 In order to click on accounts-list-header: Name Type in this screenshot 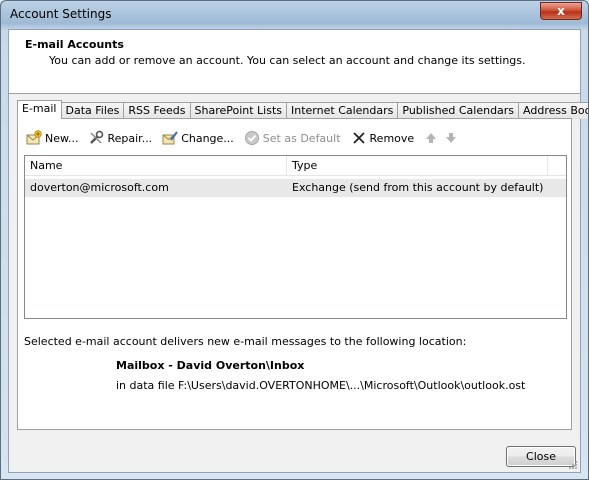, I will do `click(295, 166)`.